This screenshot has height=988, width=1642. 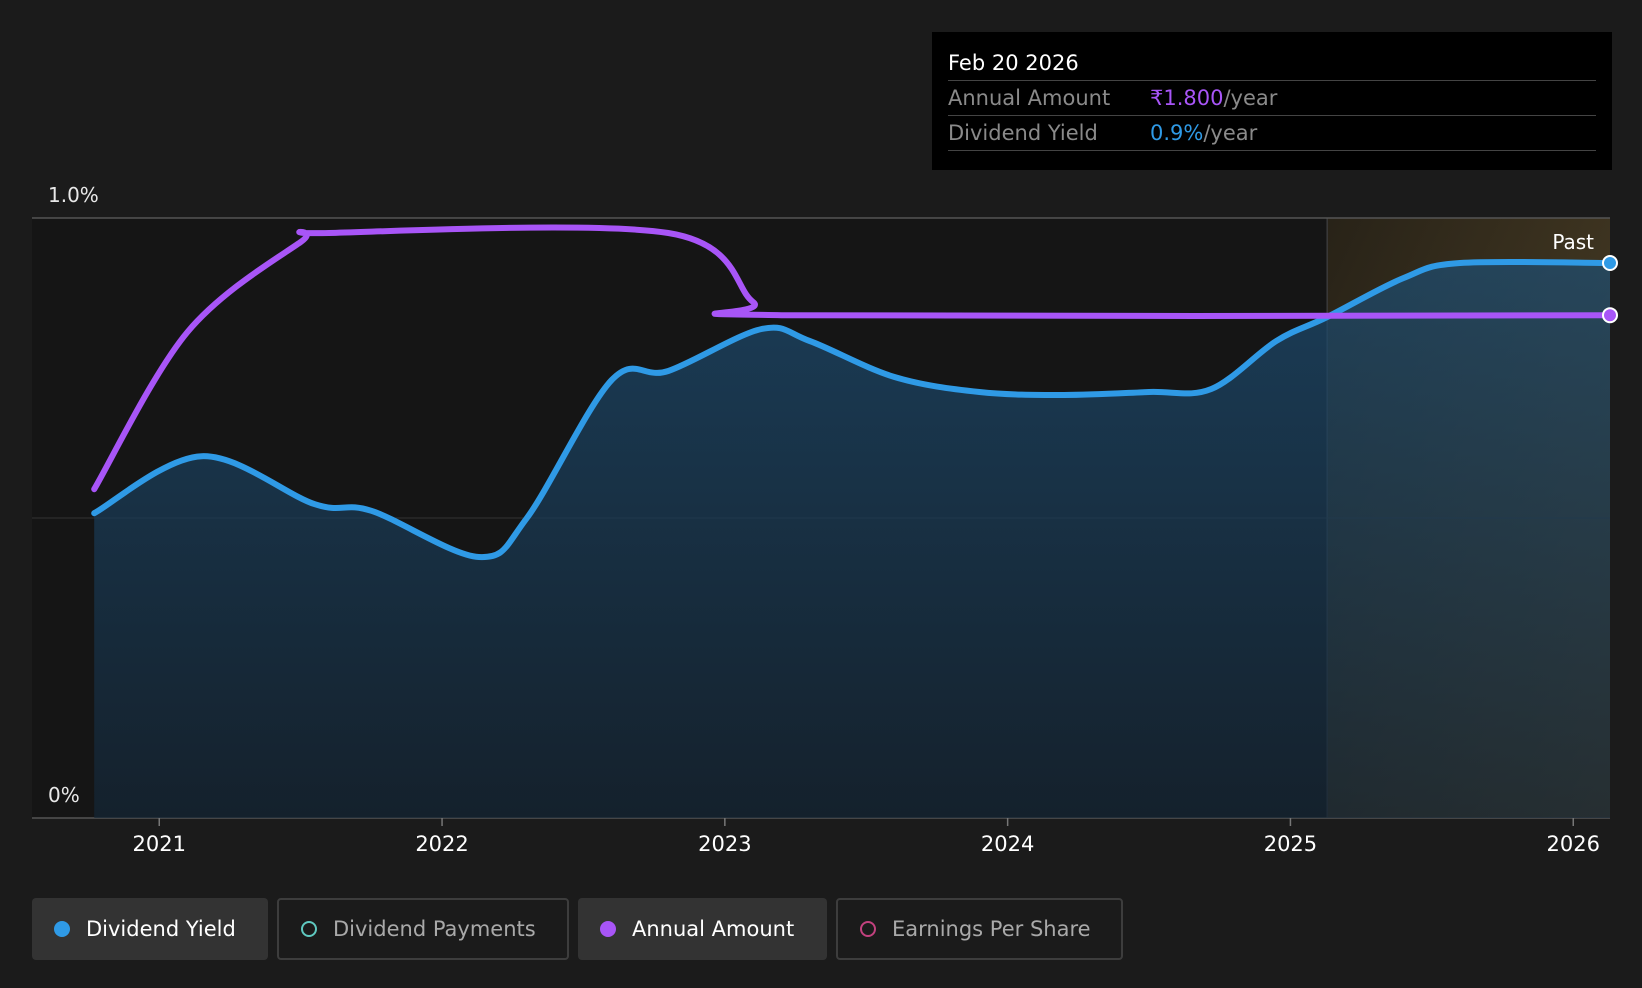 I want to click on tooltip-value: 0.9%, so click(x=1177, y=133).